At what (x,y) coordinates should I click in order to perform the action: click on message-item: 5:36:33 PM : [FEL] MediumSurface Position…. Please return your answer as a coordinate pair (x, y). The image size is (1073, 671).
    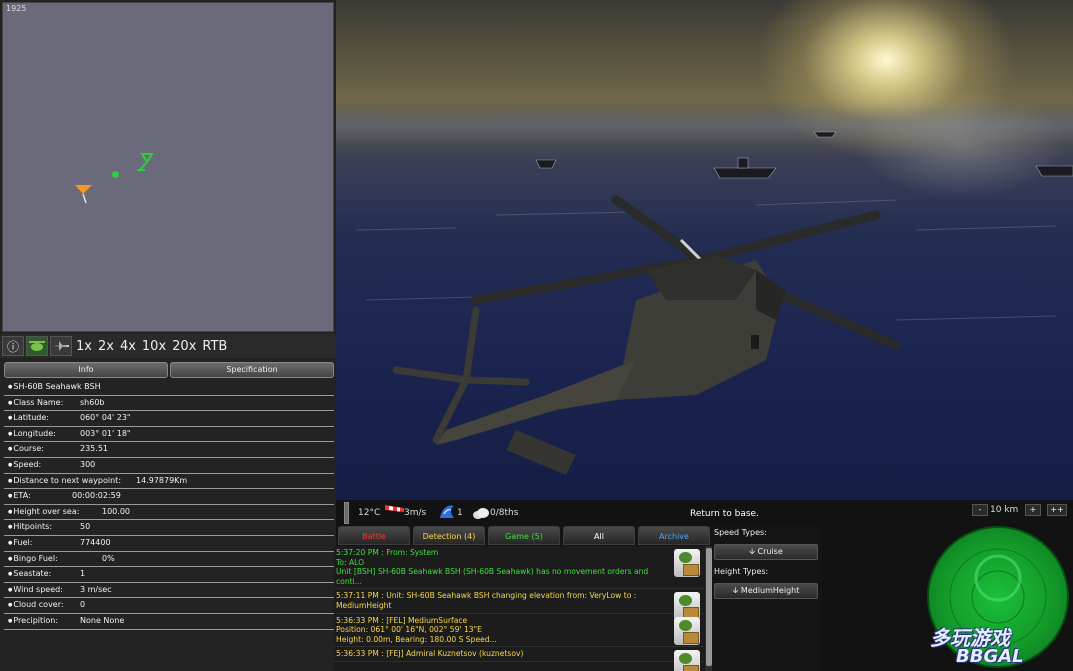
    Looking at the image, I should click on (519, 631).